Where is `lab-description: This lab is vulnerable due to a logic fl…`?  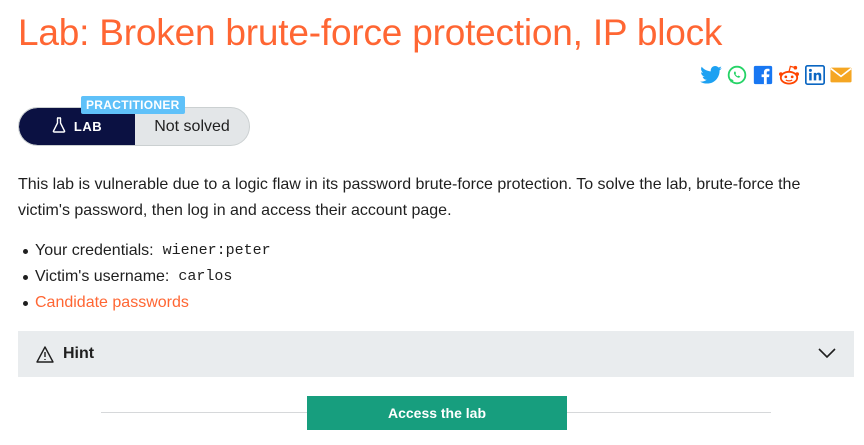
lab-description: This lab is vulnerable due to a logic fl… is located at coordinates (409, 197).